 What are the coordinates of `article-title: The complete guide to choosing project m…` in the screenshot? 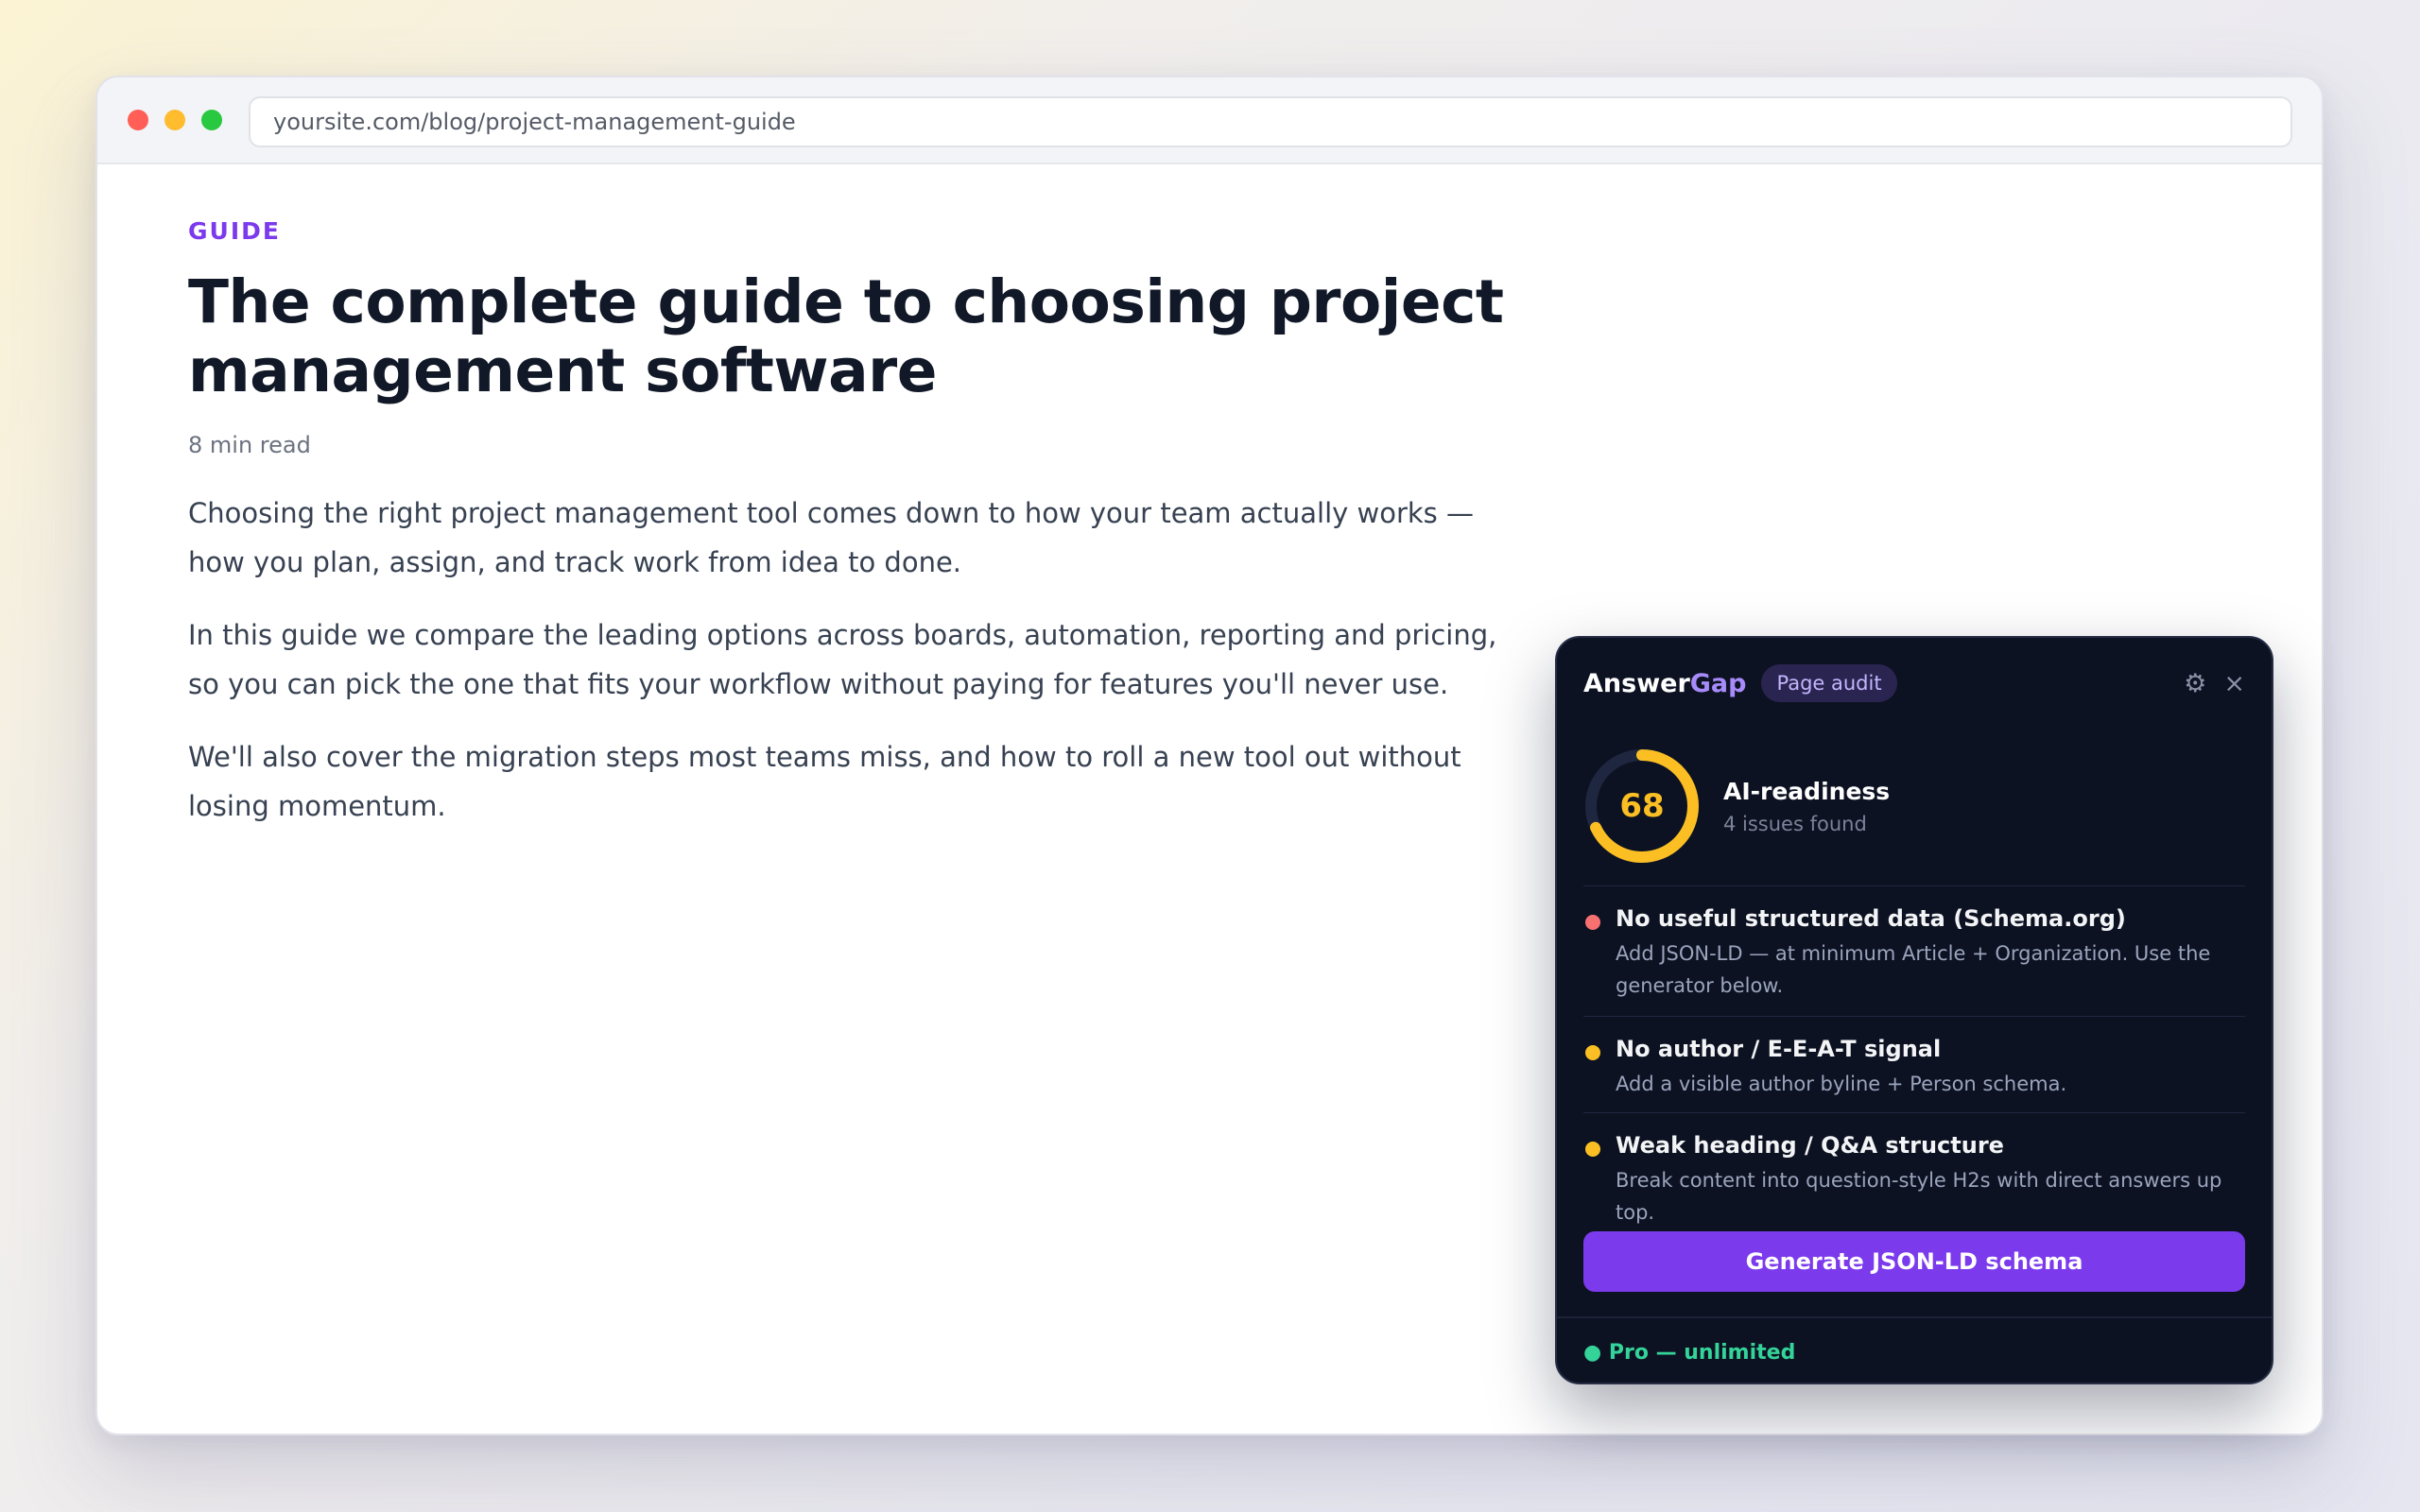 It's located at (868, 336).